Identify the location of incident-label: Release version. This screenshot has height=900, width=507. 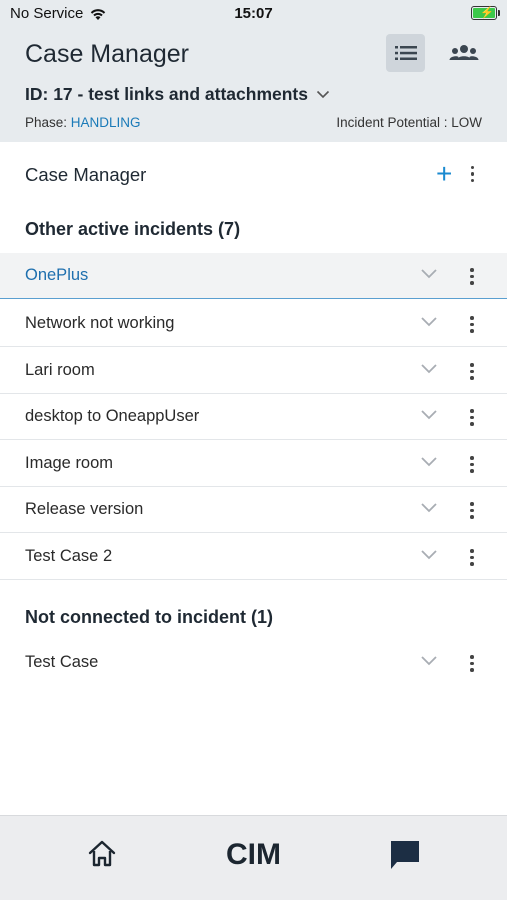
(84, 509).